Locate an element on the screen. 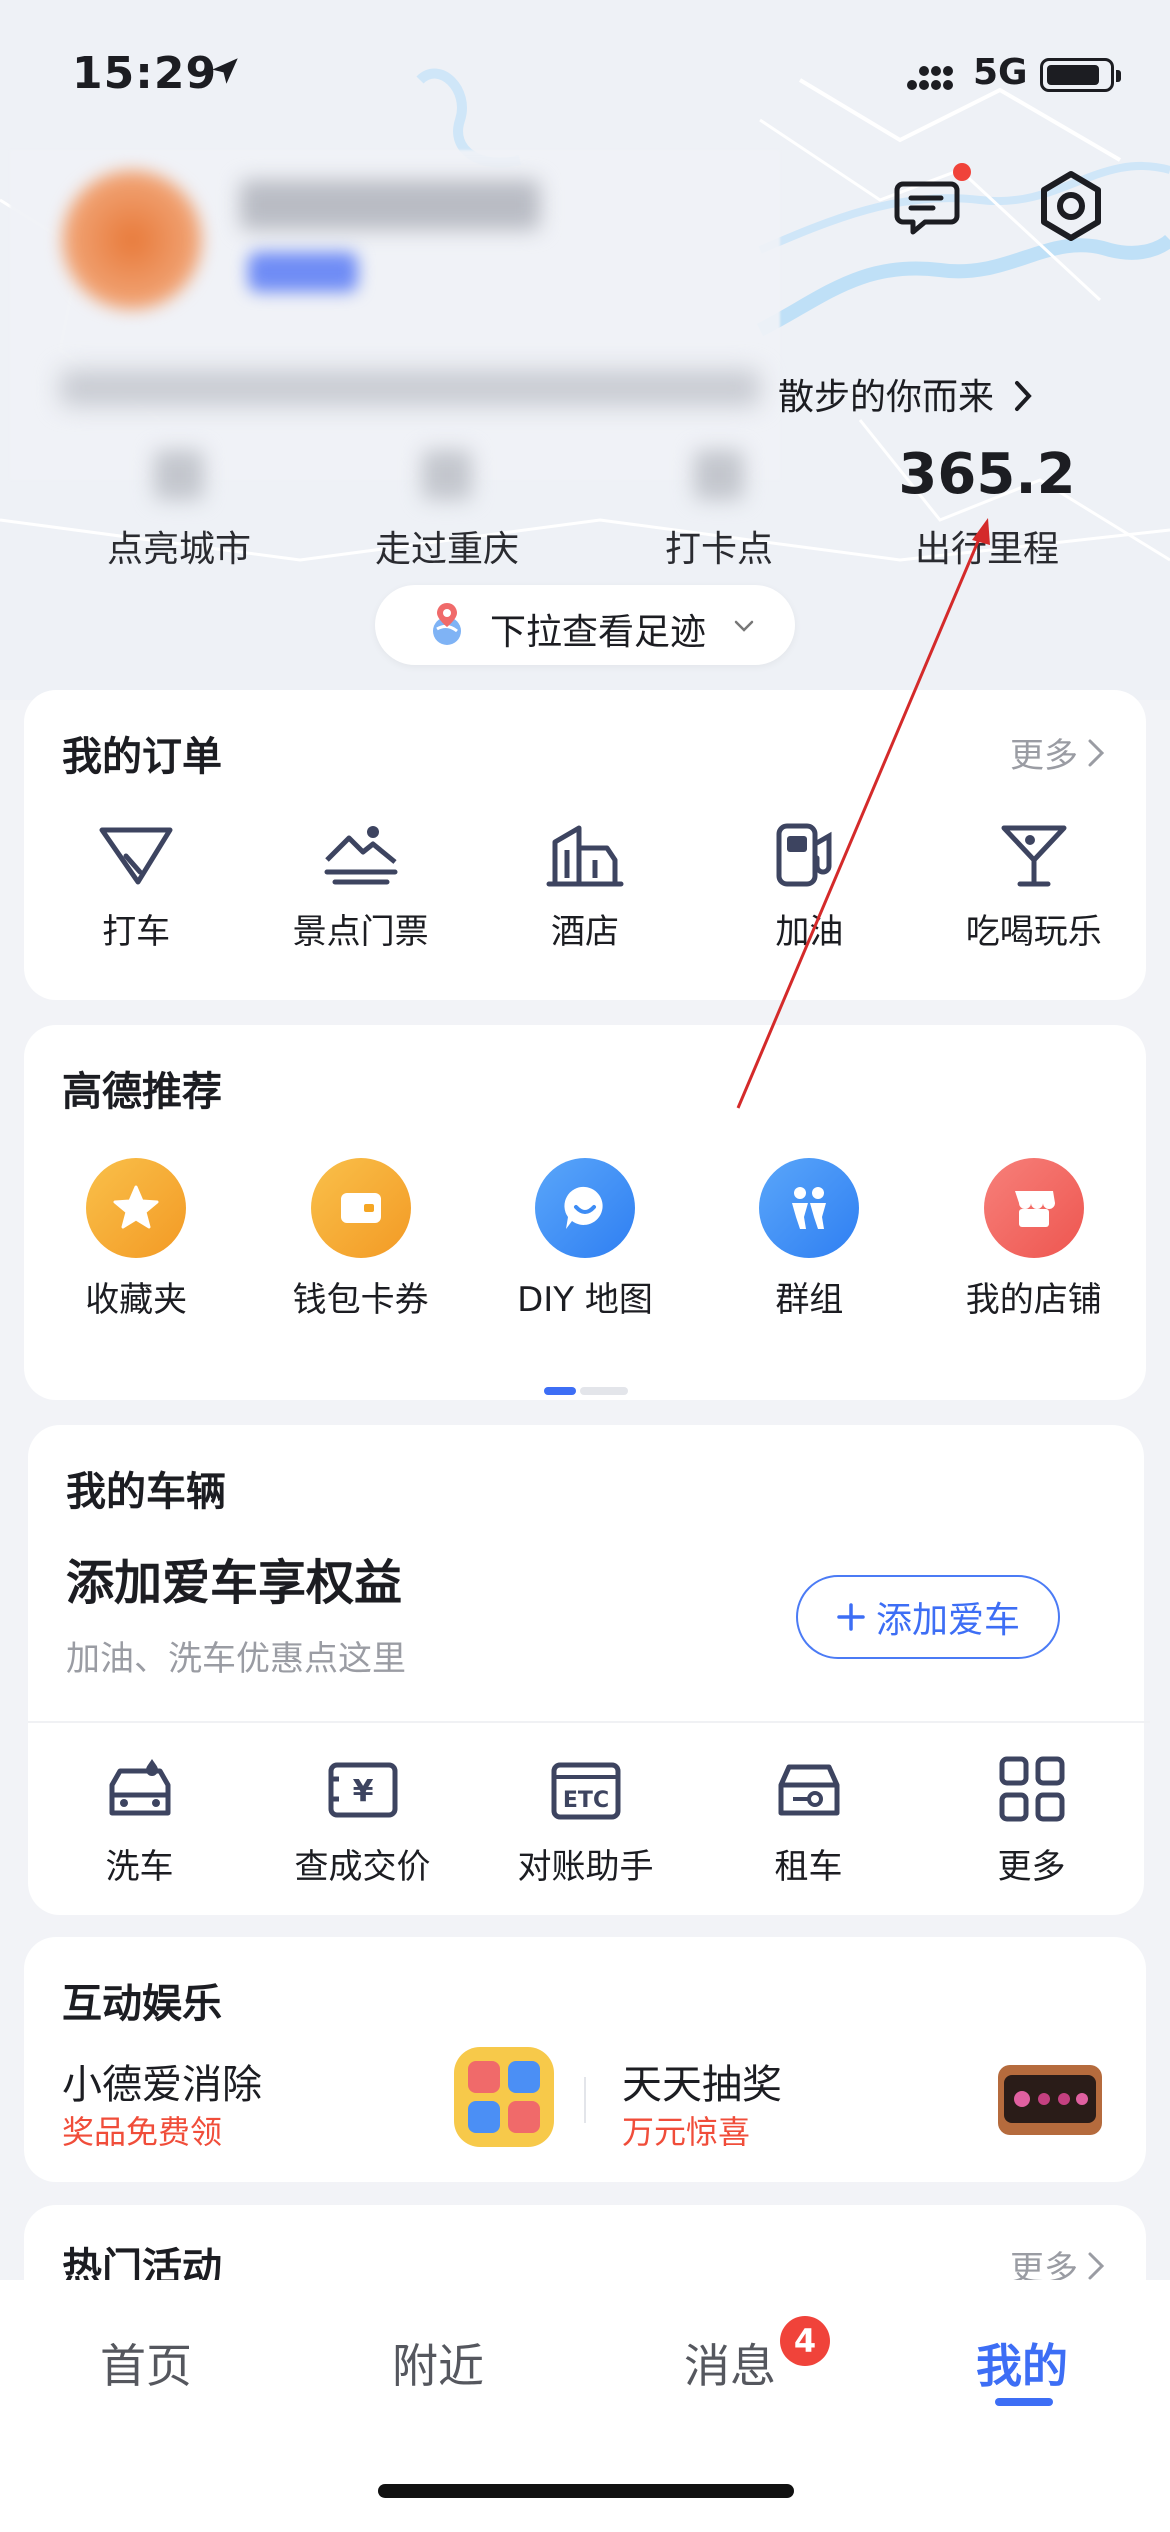 The height and width of the screenshot is (2532, 1170). recommend-label: 我的店铺 is located at coordinates (1033, 1300).